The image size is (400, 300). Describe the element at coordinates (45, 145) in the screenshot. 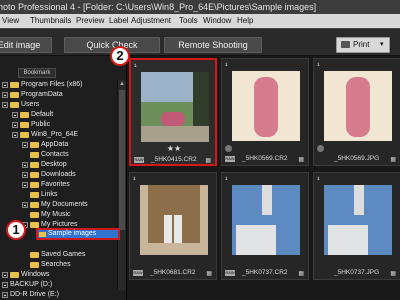

I see `tree-node: AppData` at that location.